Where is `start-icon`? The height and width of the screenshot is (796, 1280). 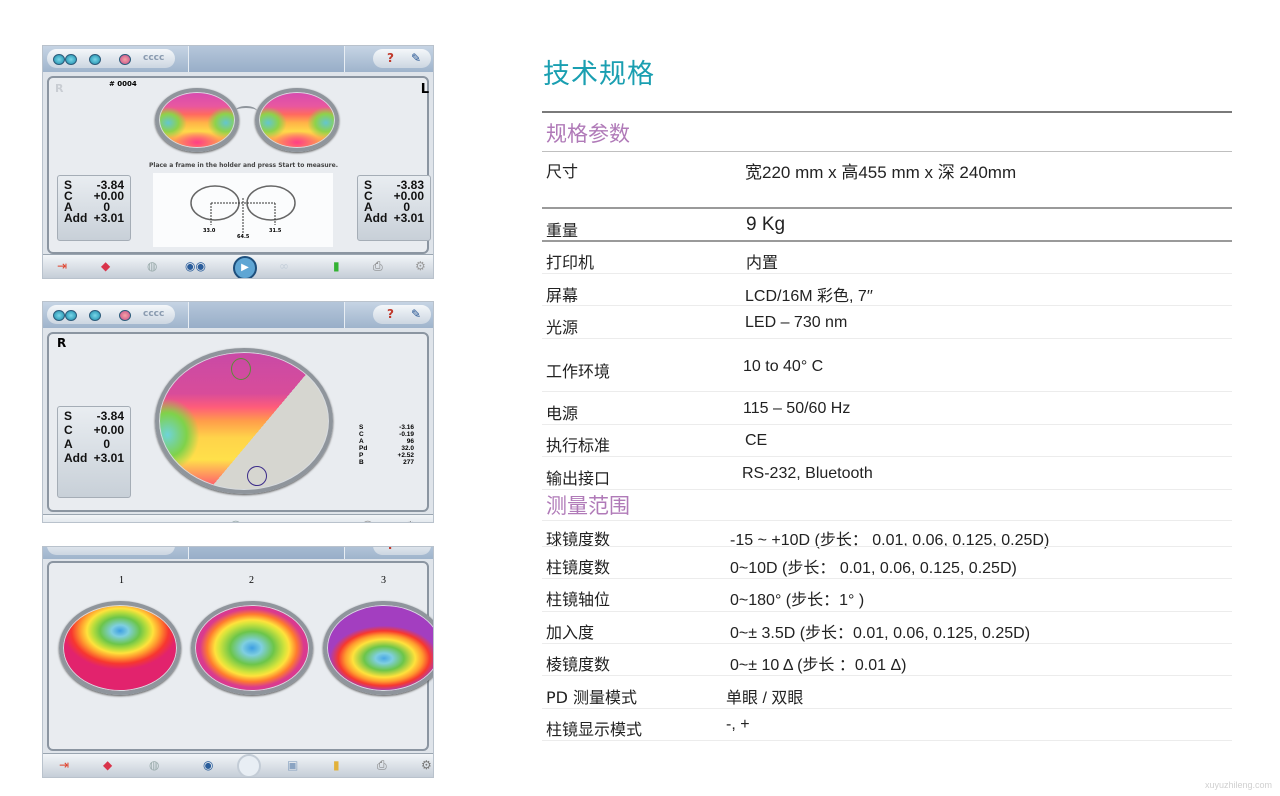
start-icon is located at coordinates (249, 765).